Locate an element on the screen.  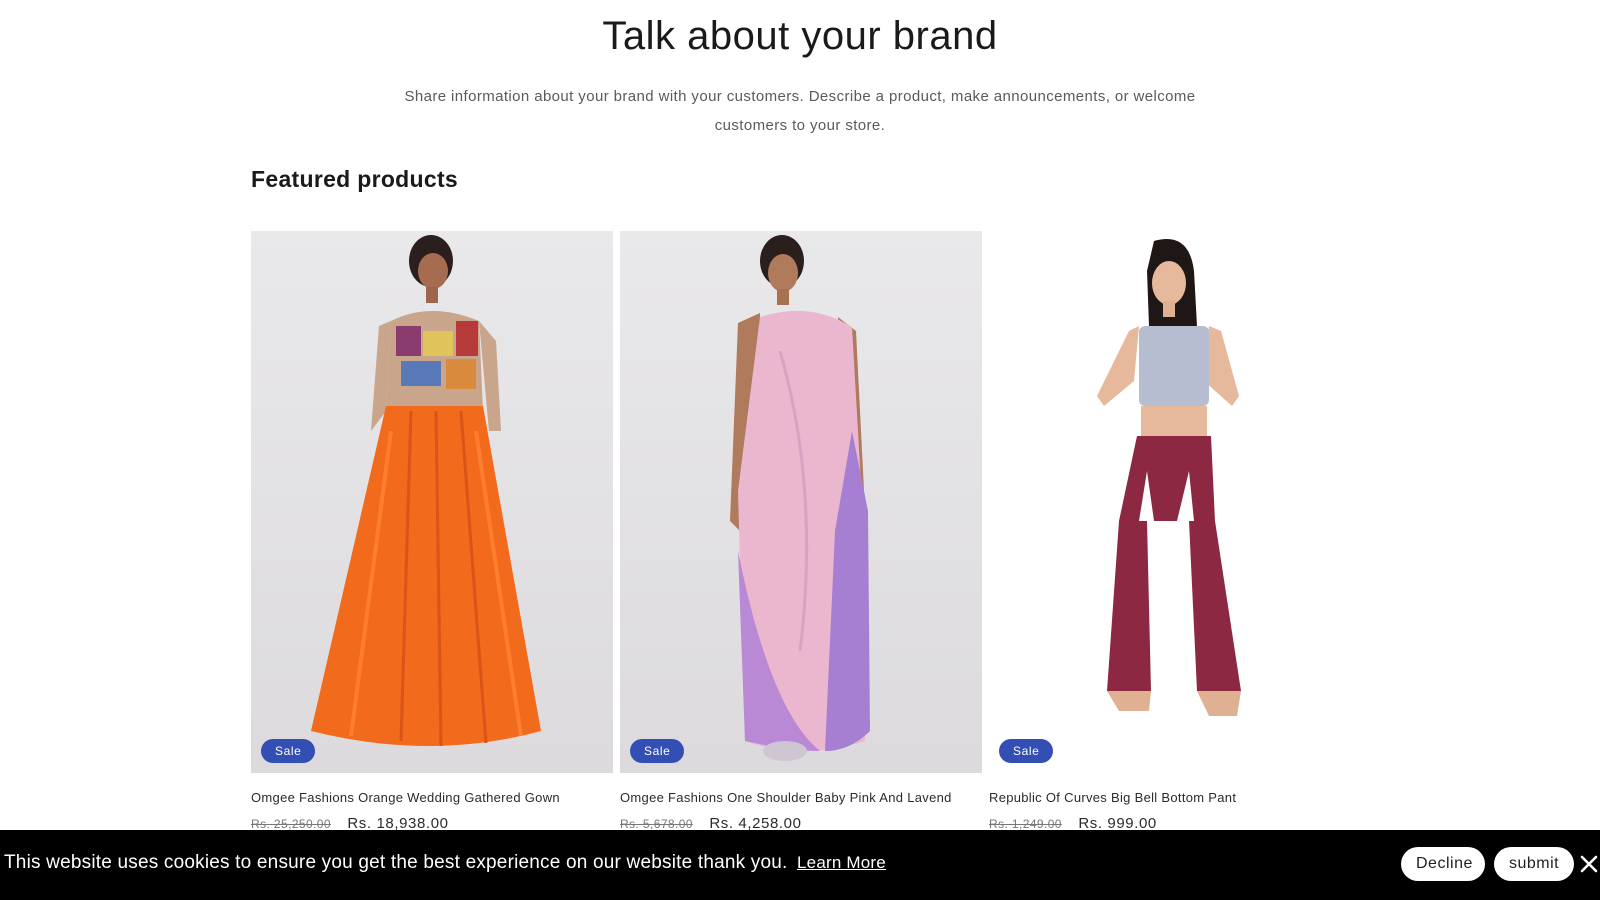
product-title: Republic Of Curves Big Bell Bottom Pant is located at coordinates (1170, 797).